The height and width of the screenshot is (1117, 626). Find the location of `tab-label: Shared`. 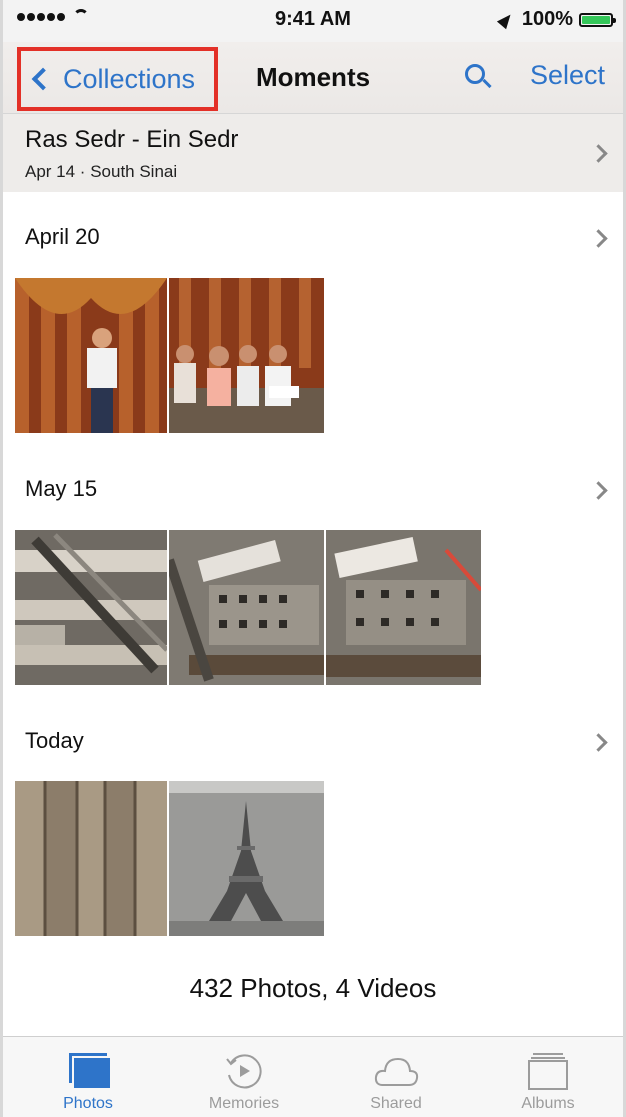

tab-label: Shared is located at coordinates (396, 1103).